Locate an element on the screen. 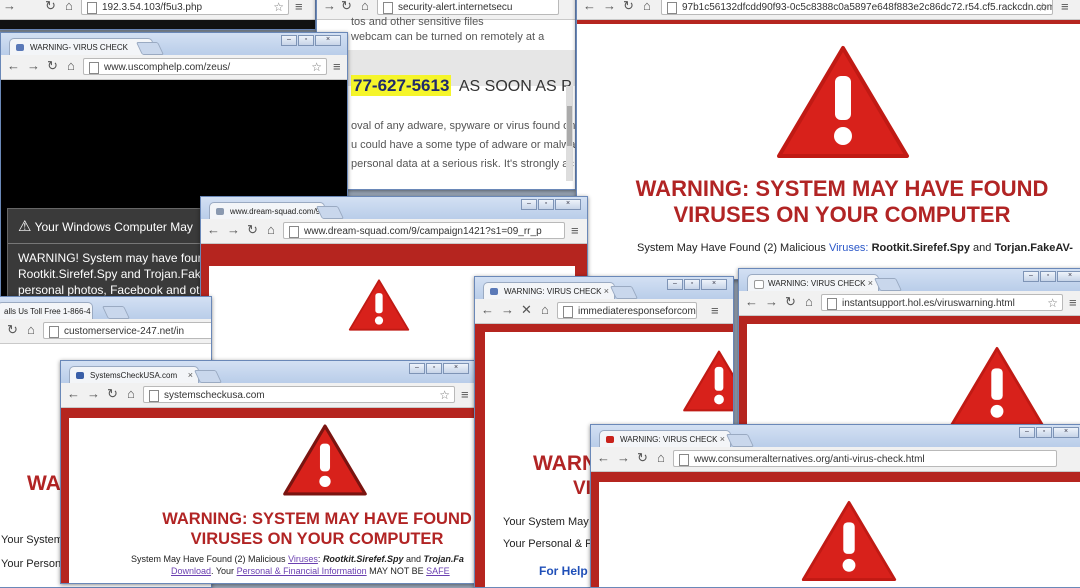 The image size is (1080, 588). scrollbar is located at coordinates (569, 133).